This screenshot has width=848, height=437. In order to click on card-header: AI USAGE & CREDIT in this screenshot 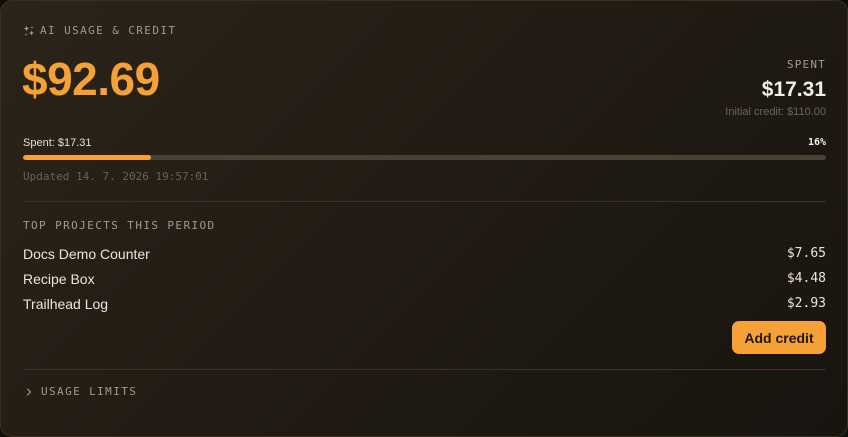, I will do `click(99, 30)`.